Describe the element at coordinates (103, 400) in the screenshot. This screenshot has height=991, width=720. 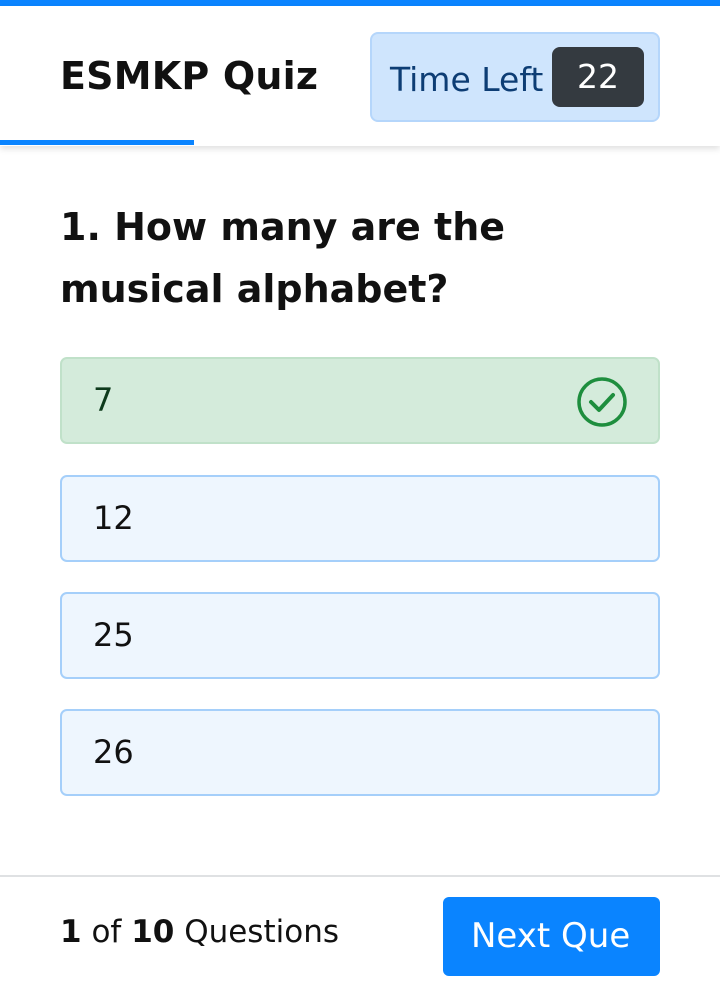
I see `answer-option-label: 7` at that location.